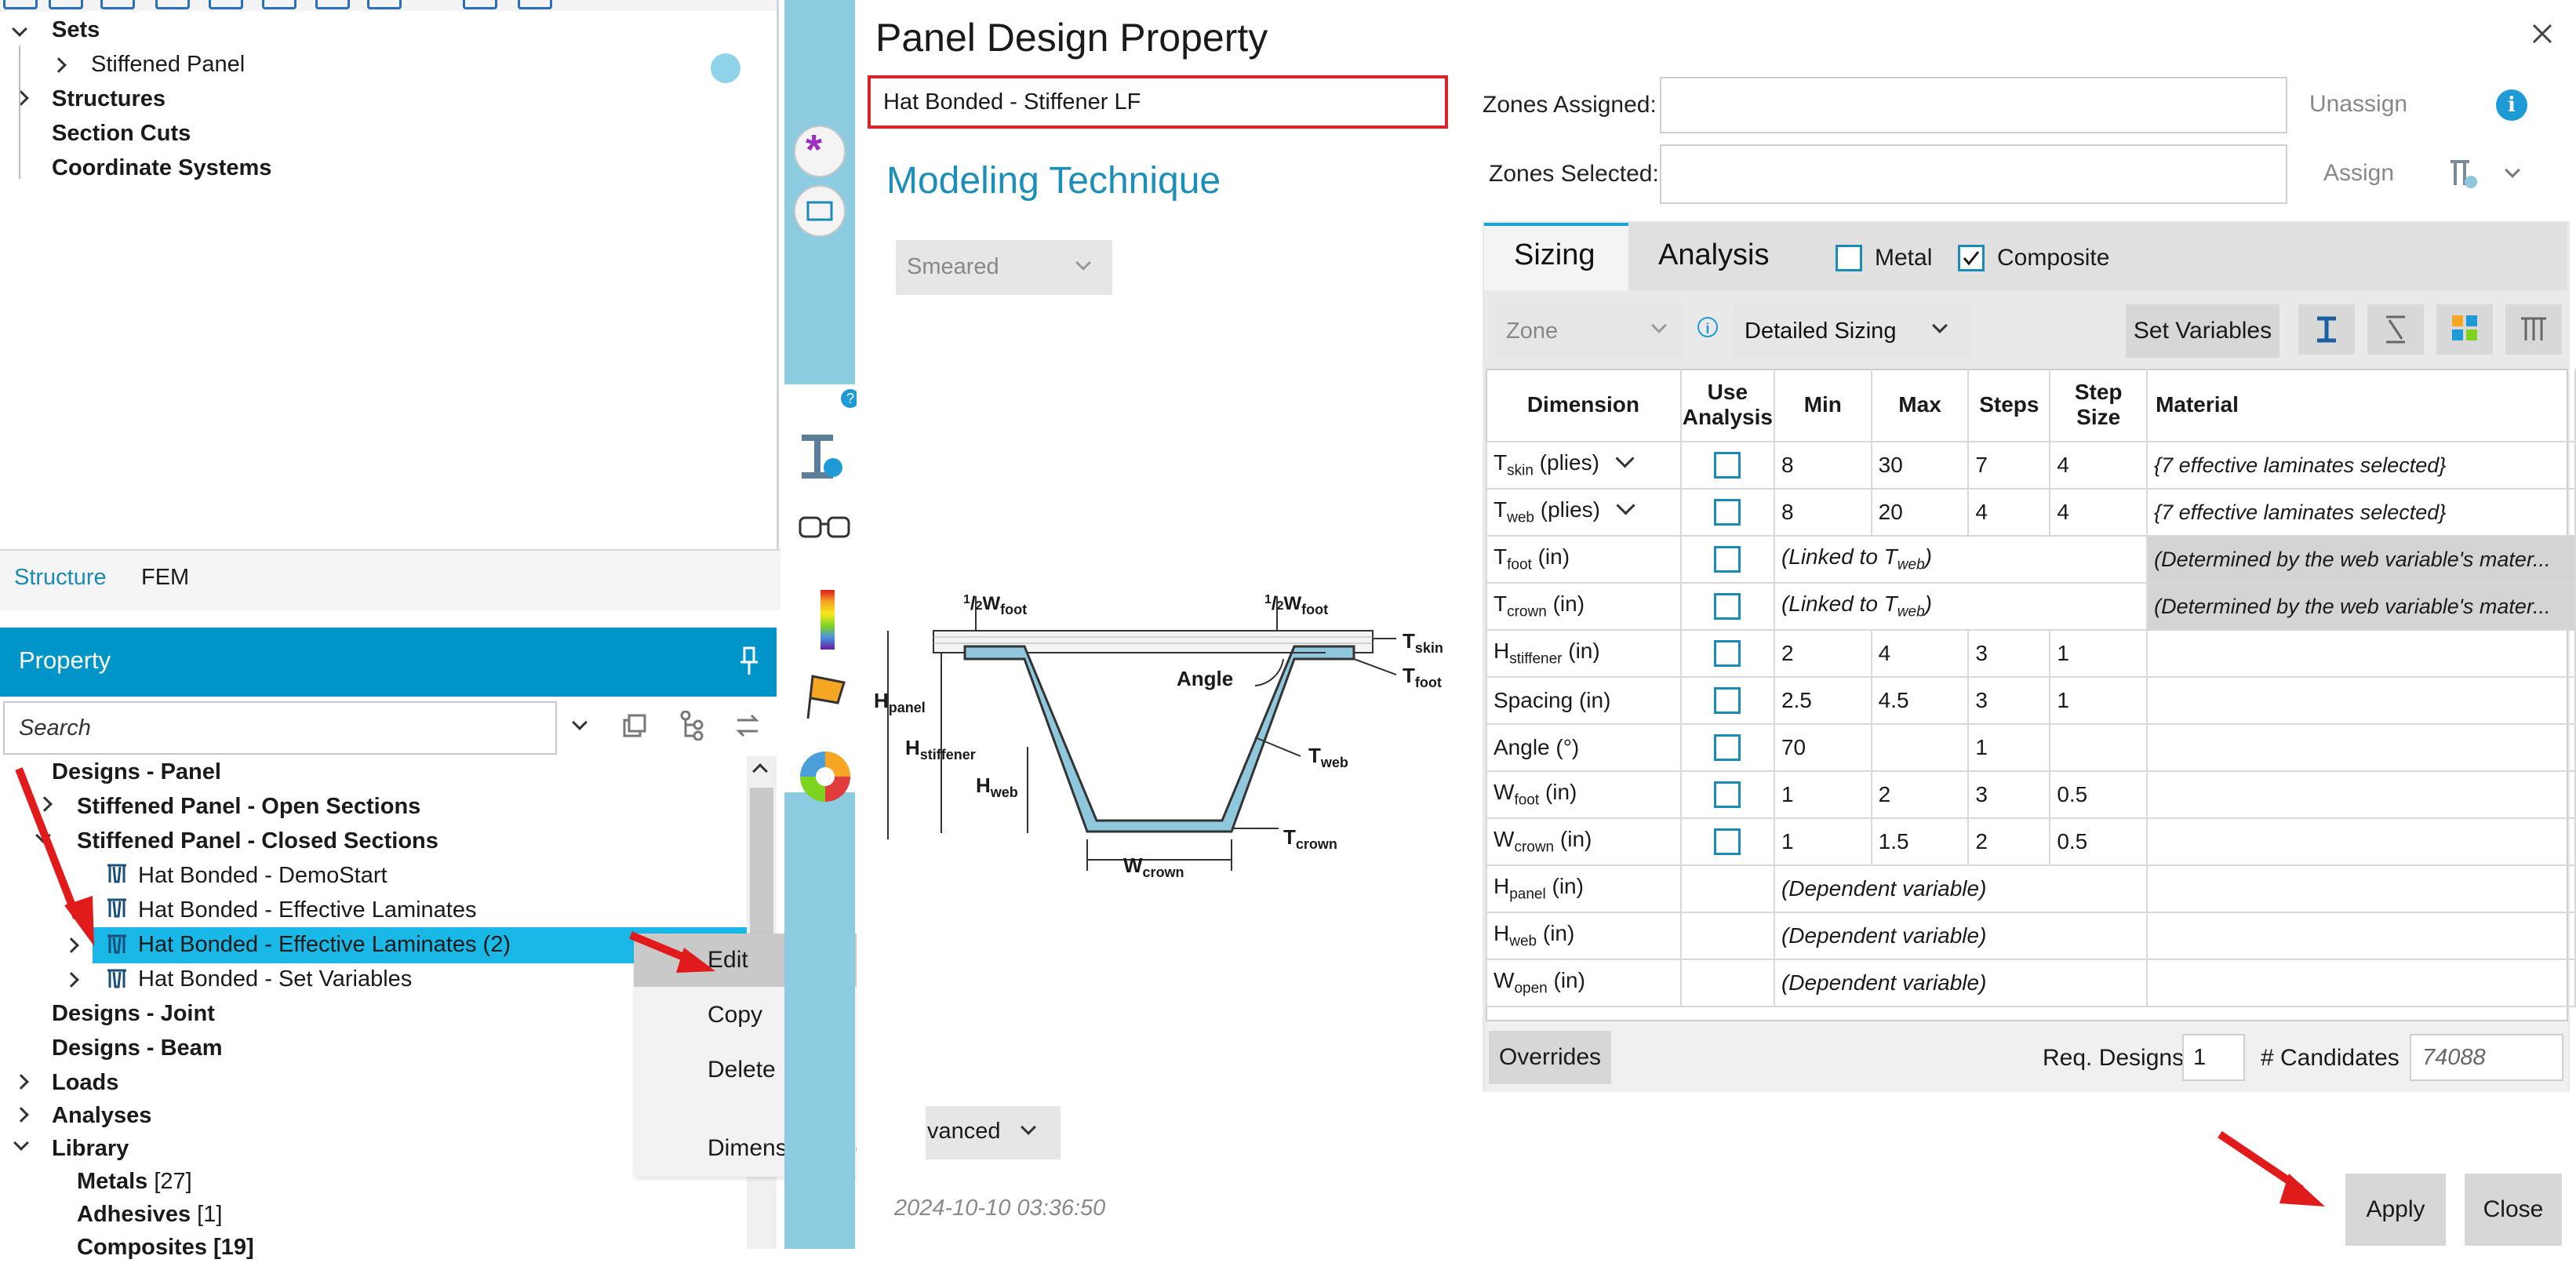 The image size is (2576, 1263). I want to click on zone-dropdown: Zone, so click(1589, 331).